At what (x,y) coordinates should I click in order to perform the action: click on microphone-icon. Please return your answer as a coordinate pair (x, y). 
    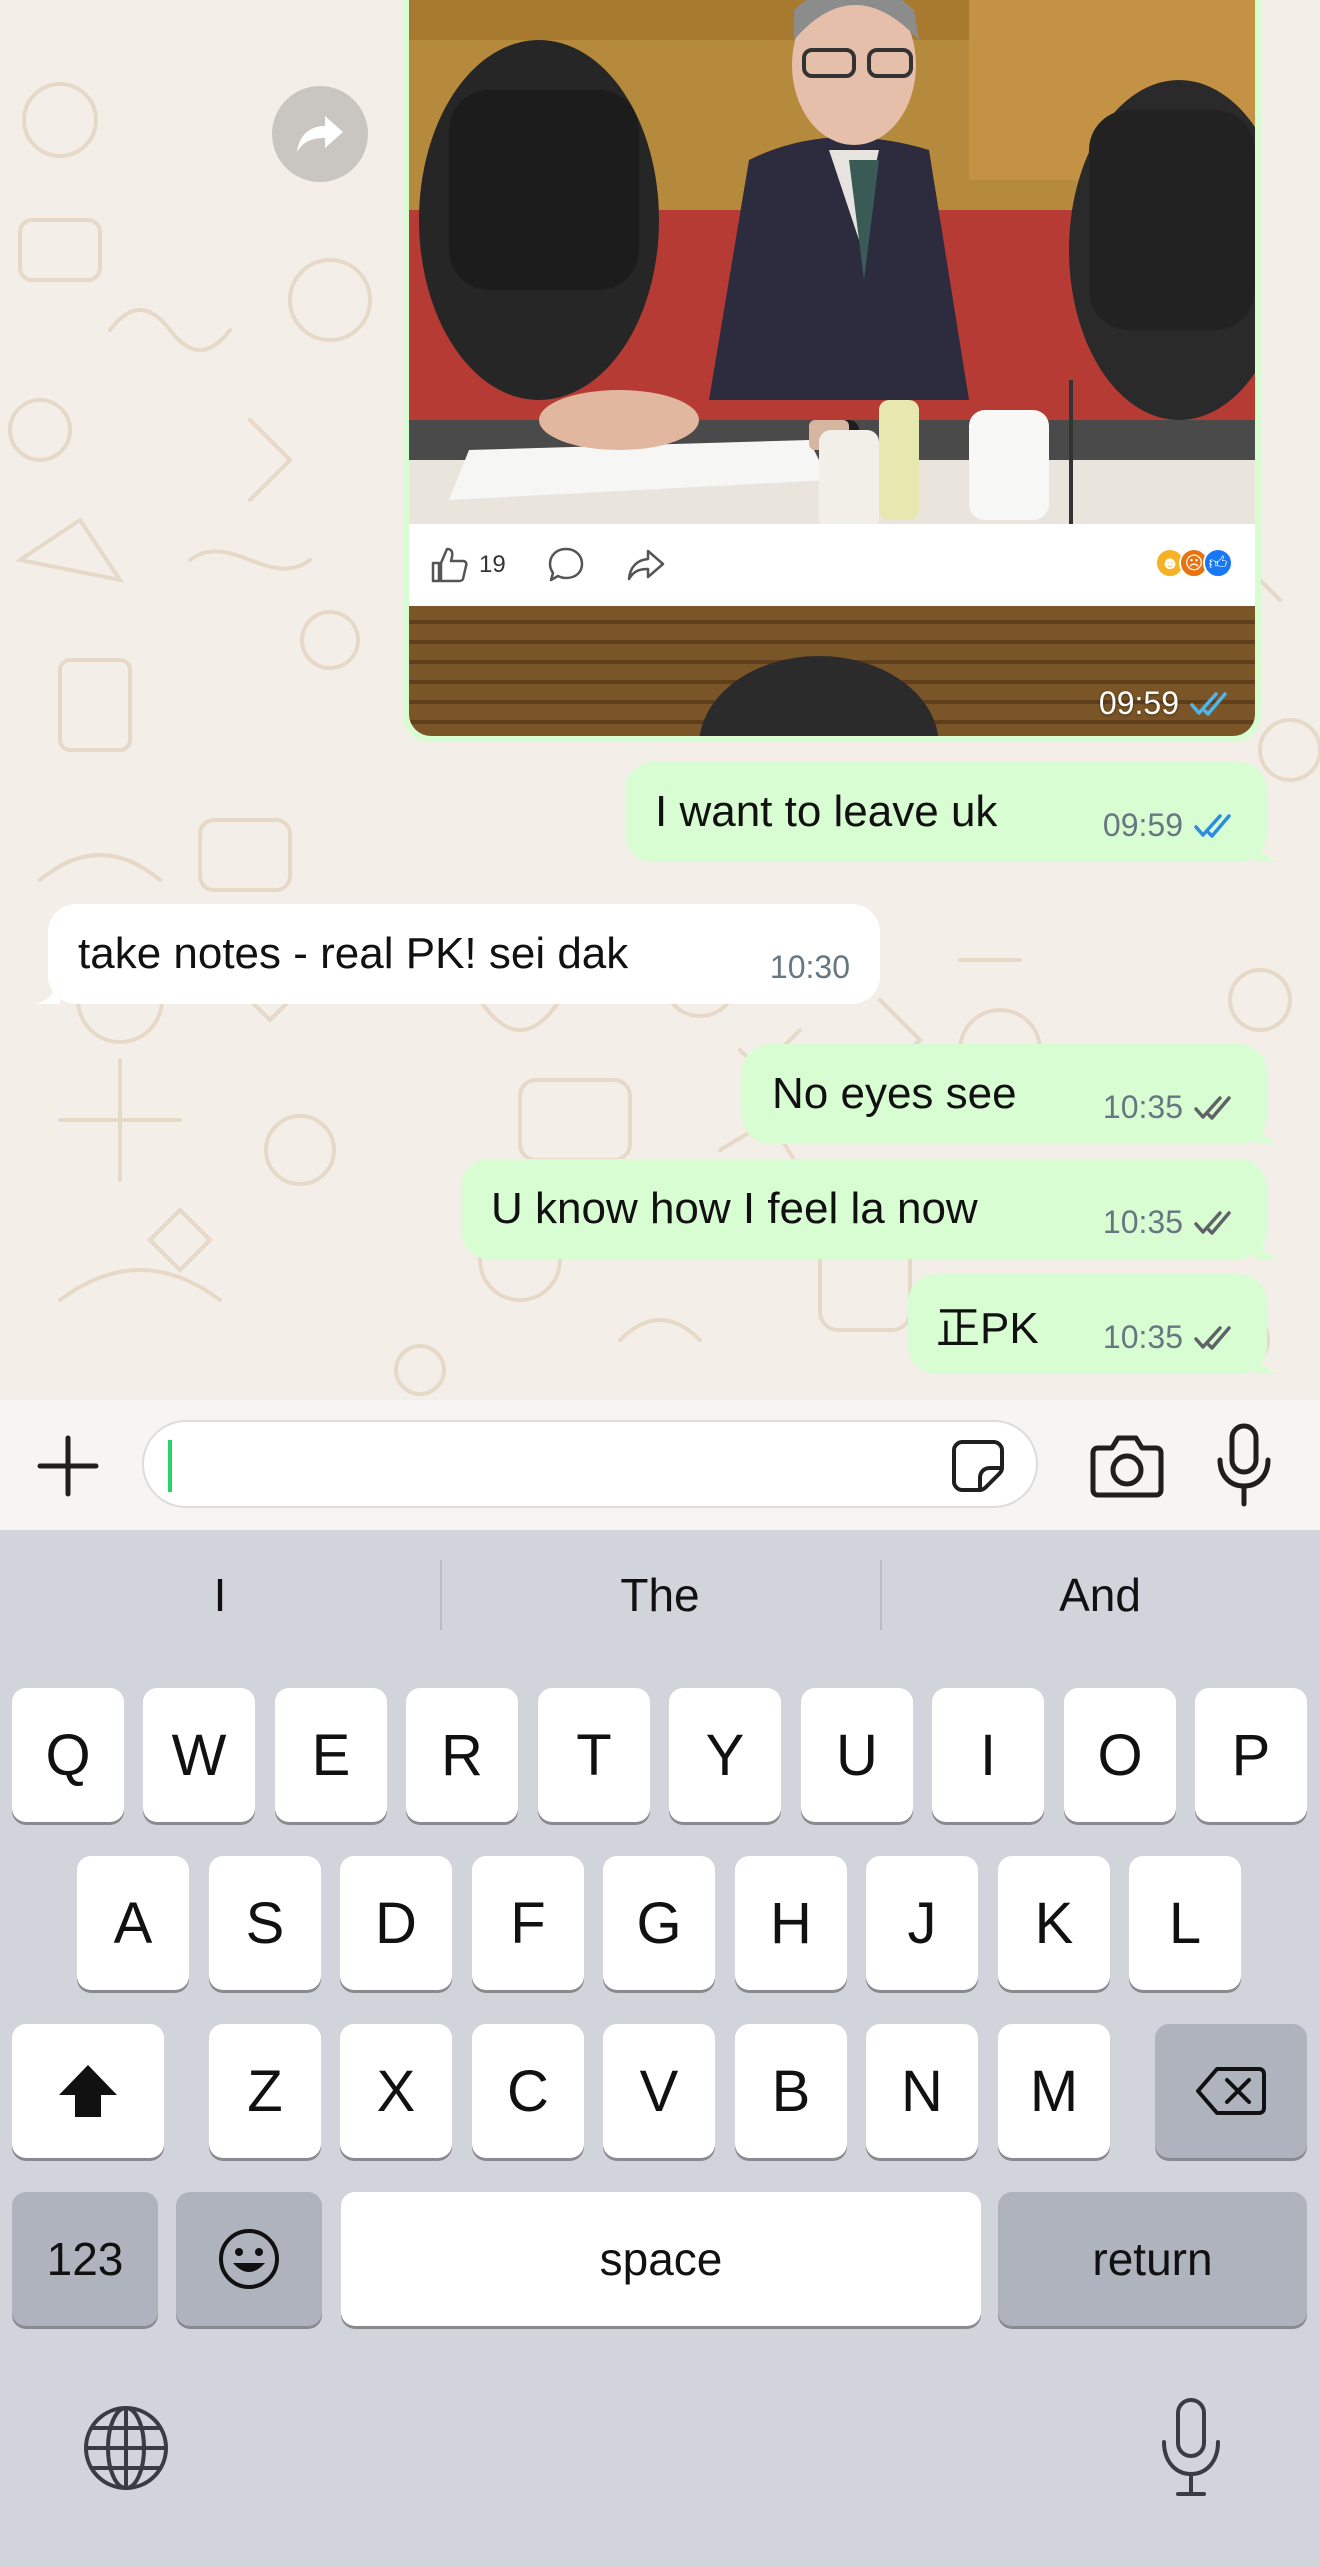
    Looking at the image, I should click on (1244, 1465).